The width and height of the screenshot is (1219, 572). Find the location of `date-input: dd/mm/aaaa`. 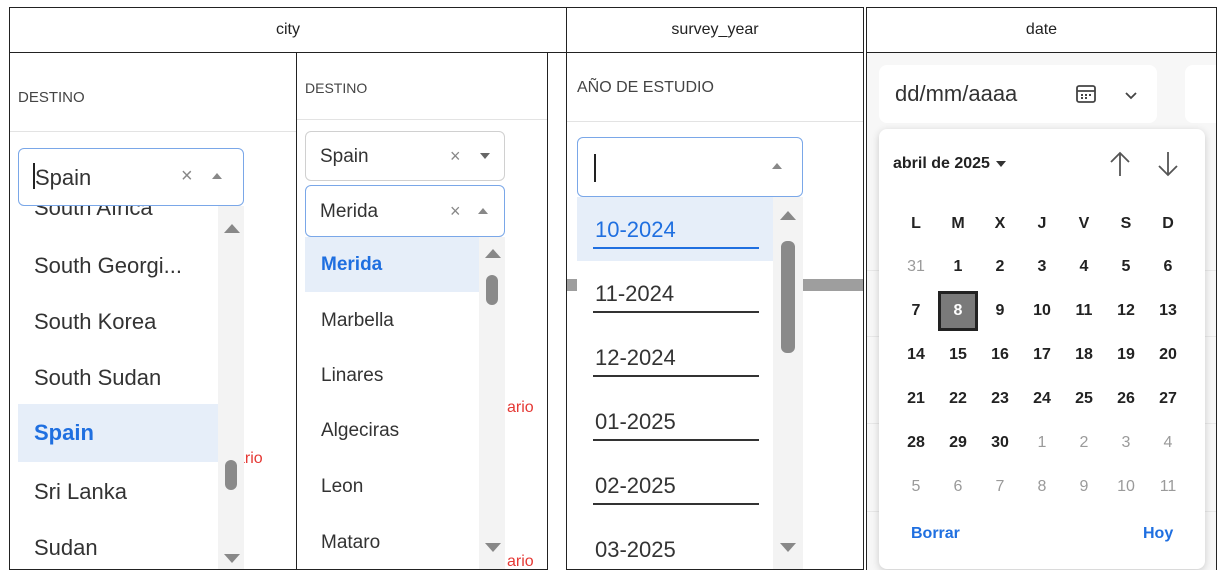

date-input: dd/mm/aaaa is located at coordinates (1018, 94).